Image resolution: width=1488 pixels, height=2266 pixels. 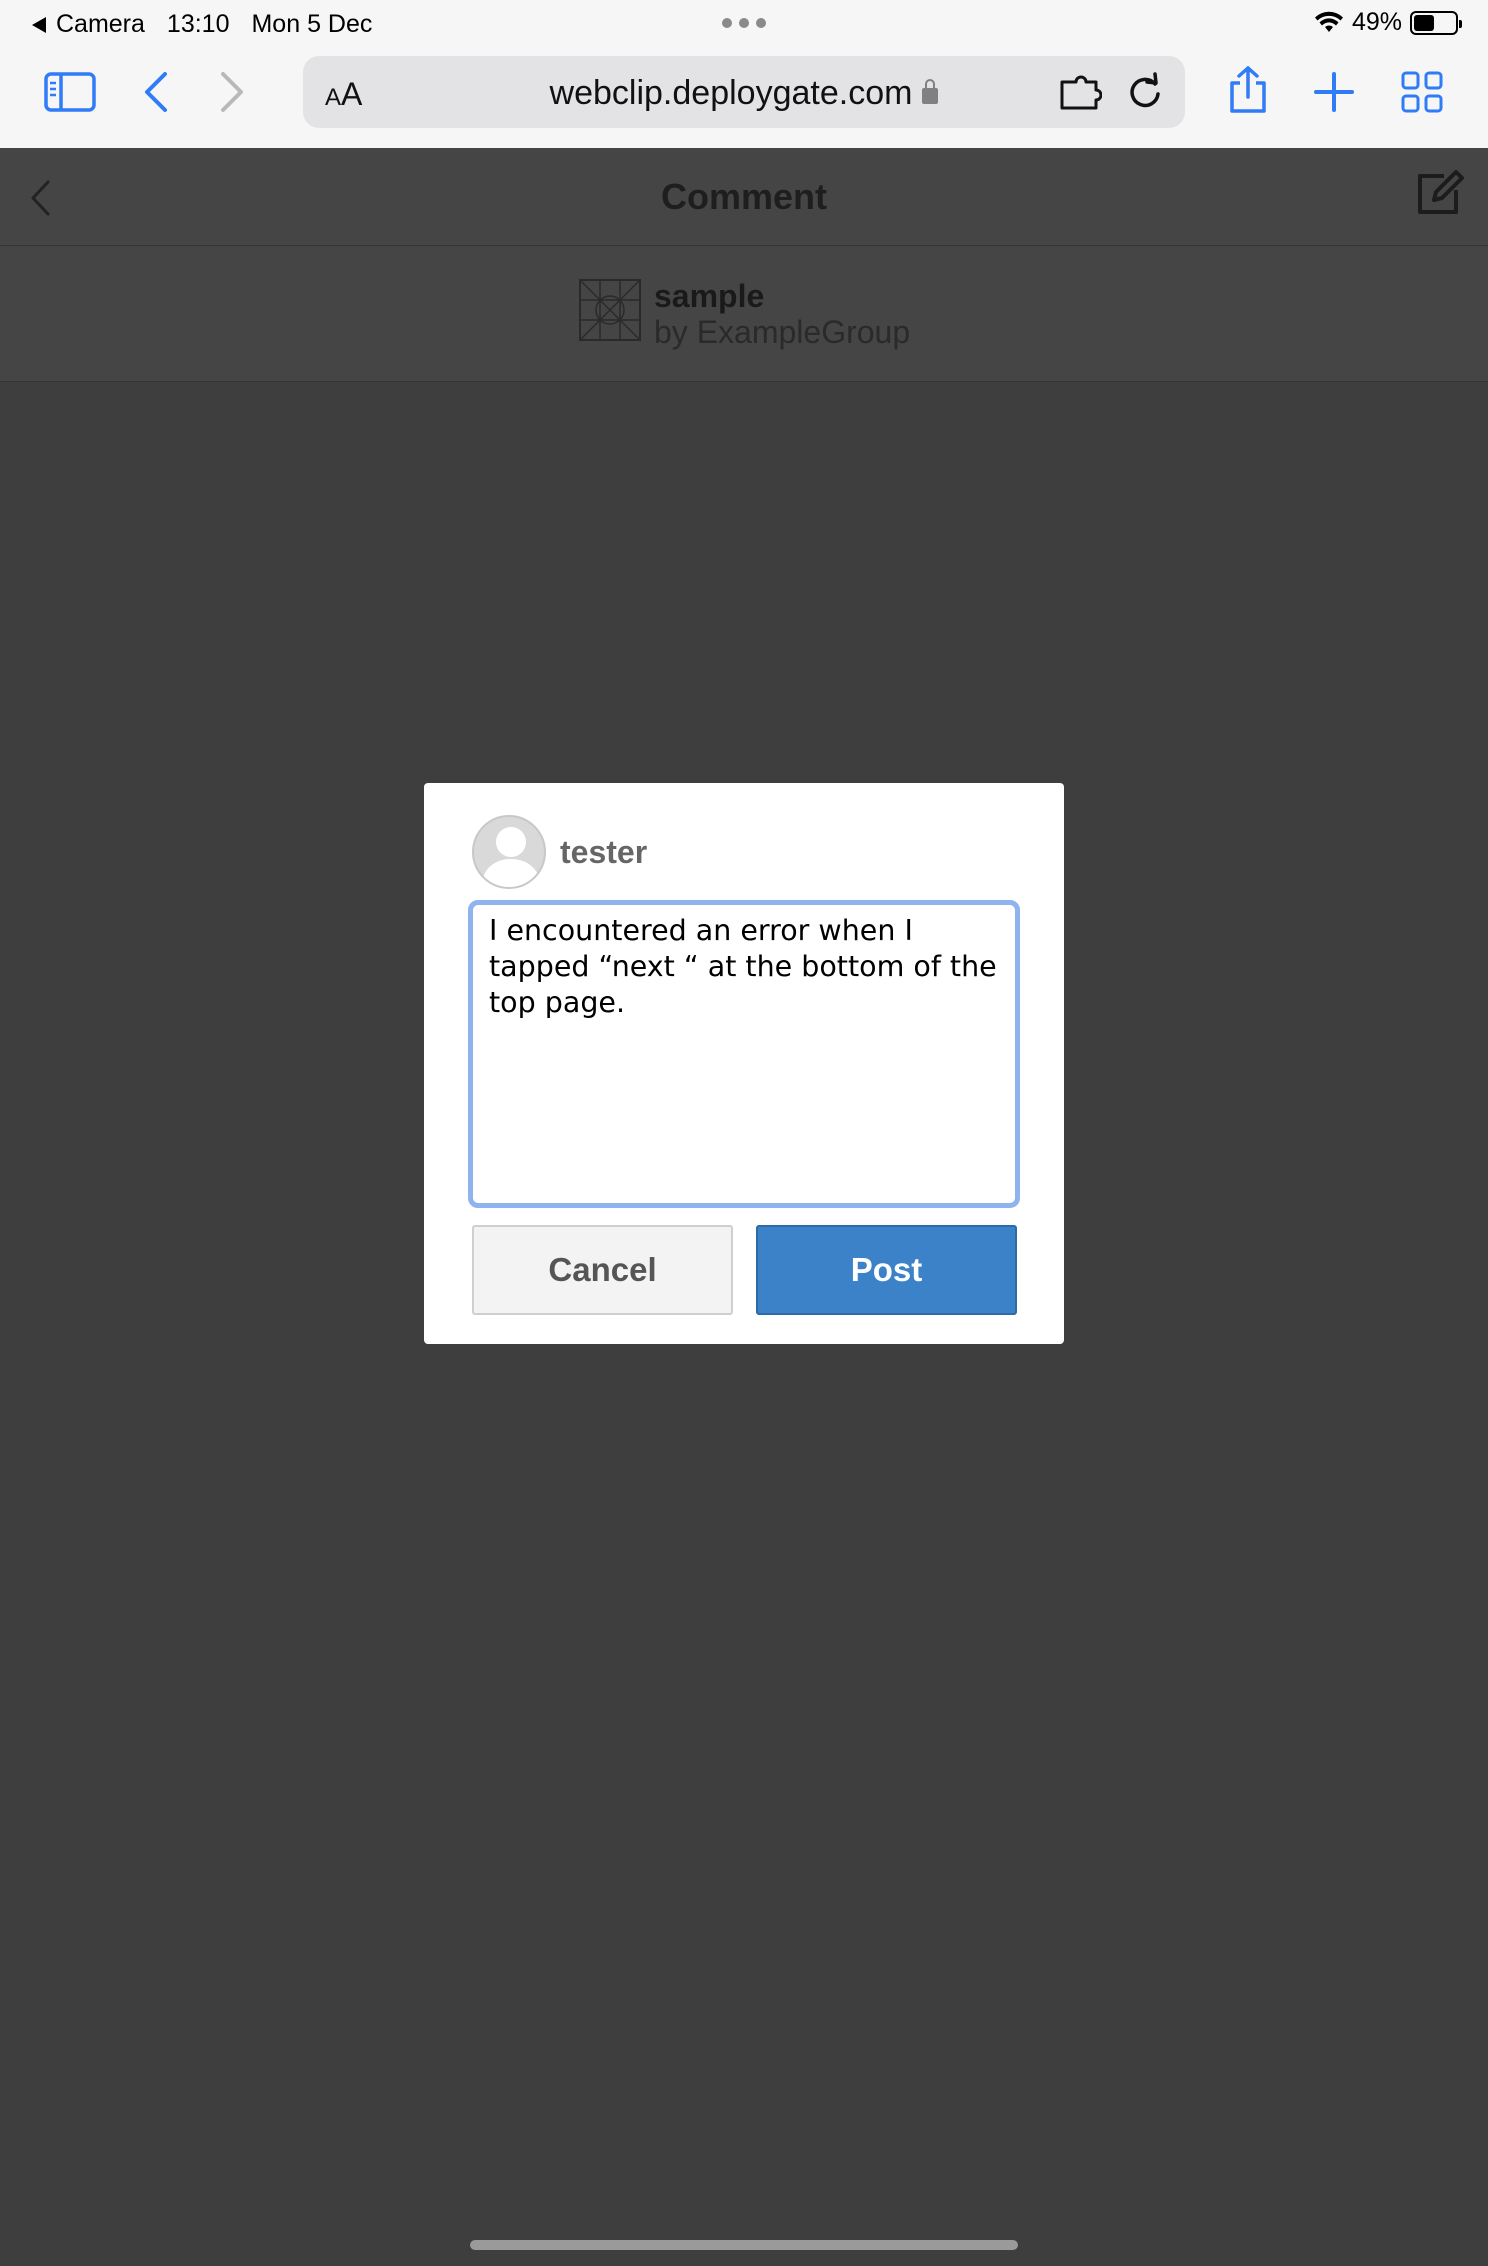 What do you see at coordinates (232, 92) in the screenshot?
I see `forward-chevron-icon` at bounding box center [232, 92].